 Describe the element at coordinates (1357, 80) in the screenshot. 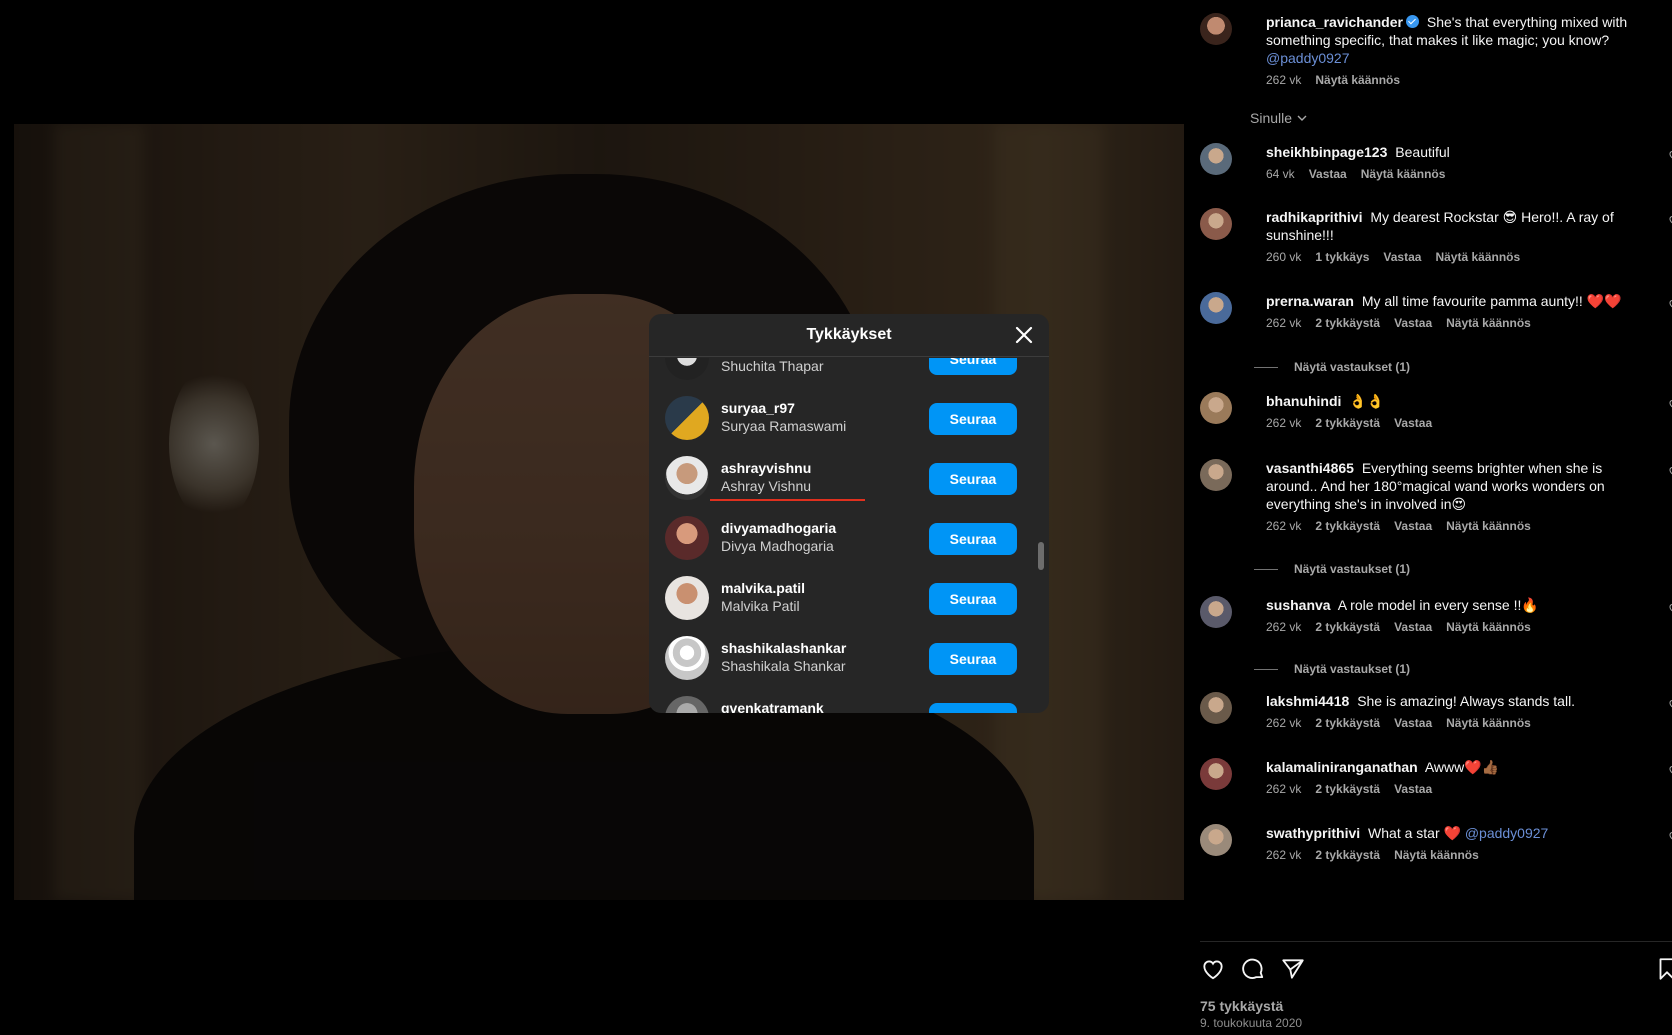

I see `caption-see-translation: Näytä käännös` at that location.